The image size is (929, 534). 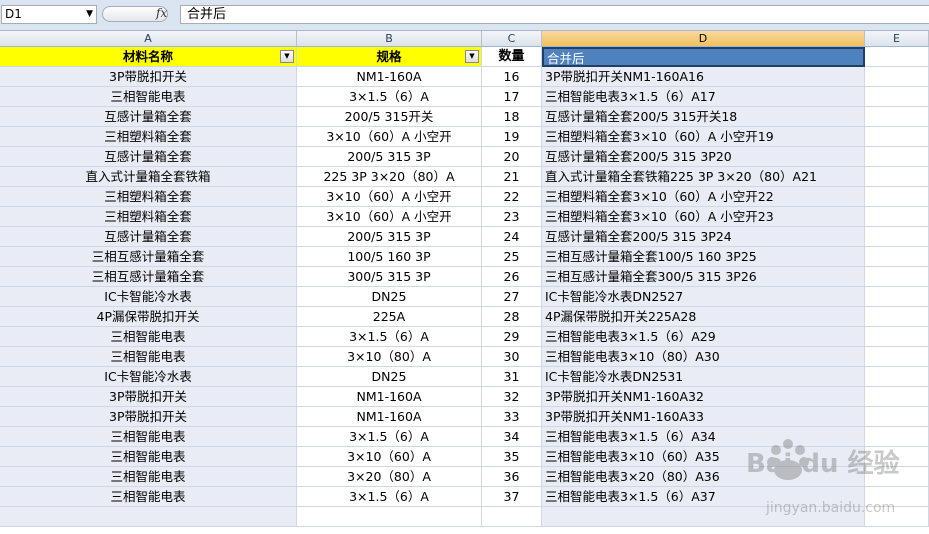 What do you see at coordinates (512, 237) in the screenshot?
I see `cell-qty: 24` at bounding box center [512, 237].